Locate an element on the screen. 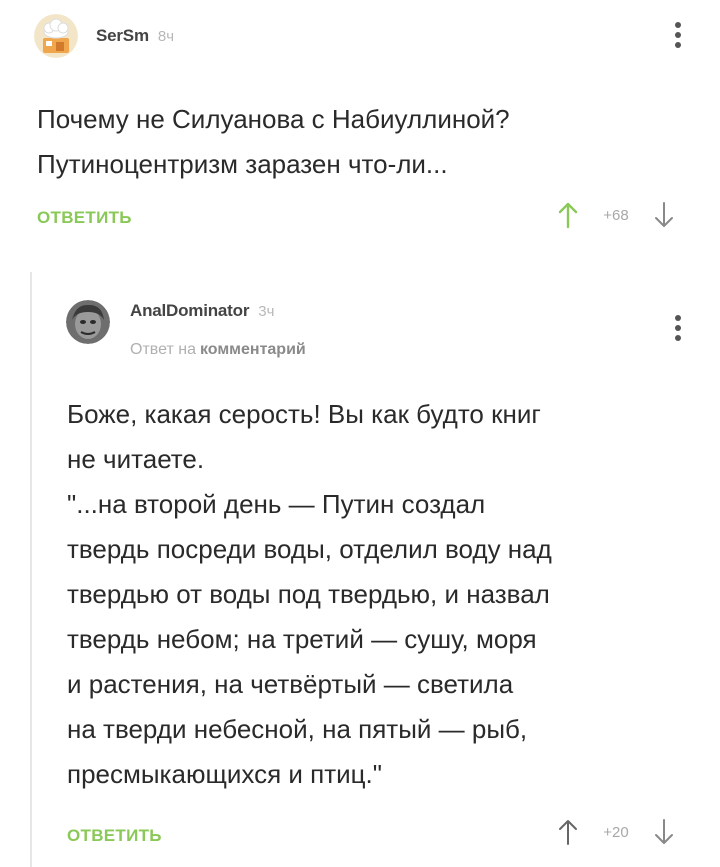 This screenshot has width=720, height=867. reply-to-prefix: Ответ на is located at coordinates (163, 349).